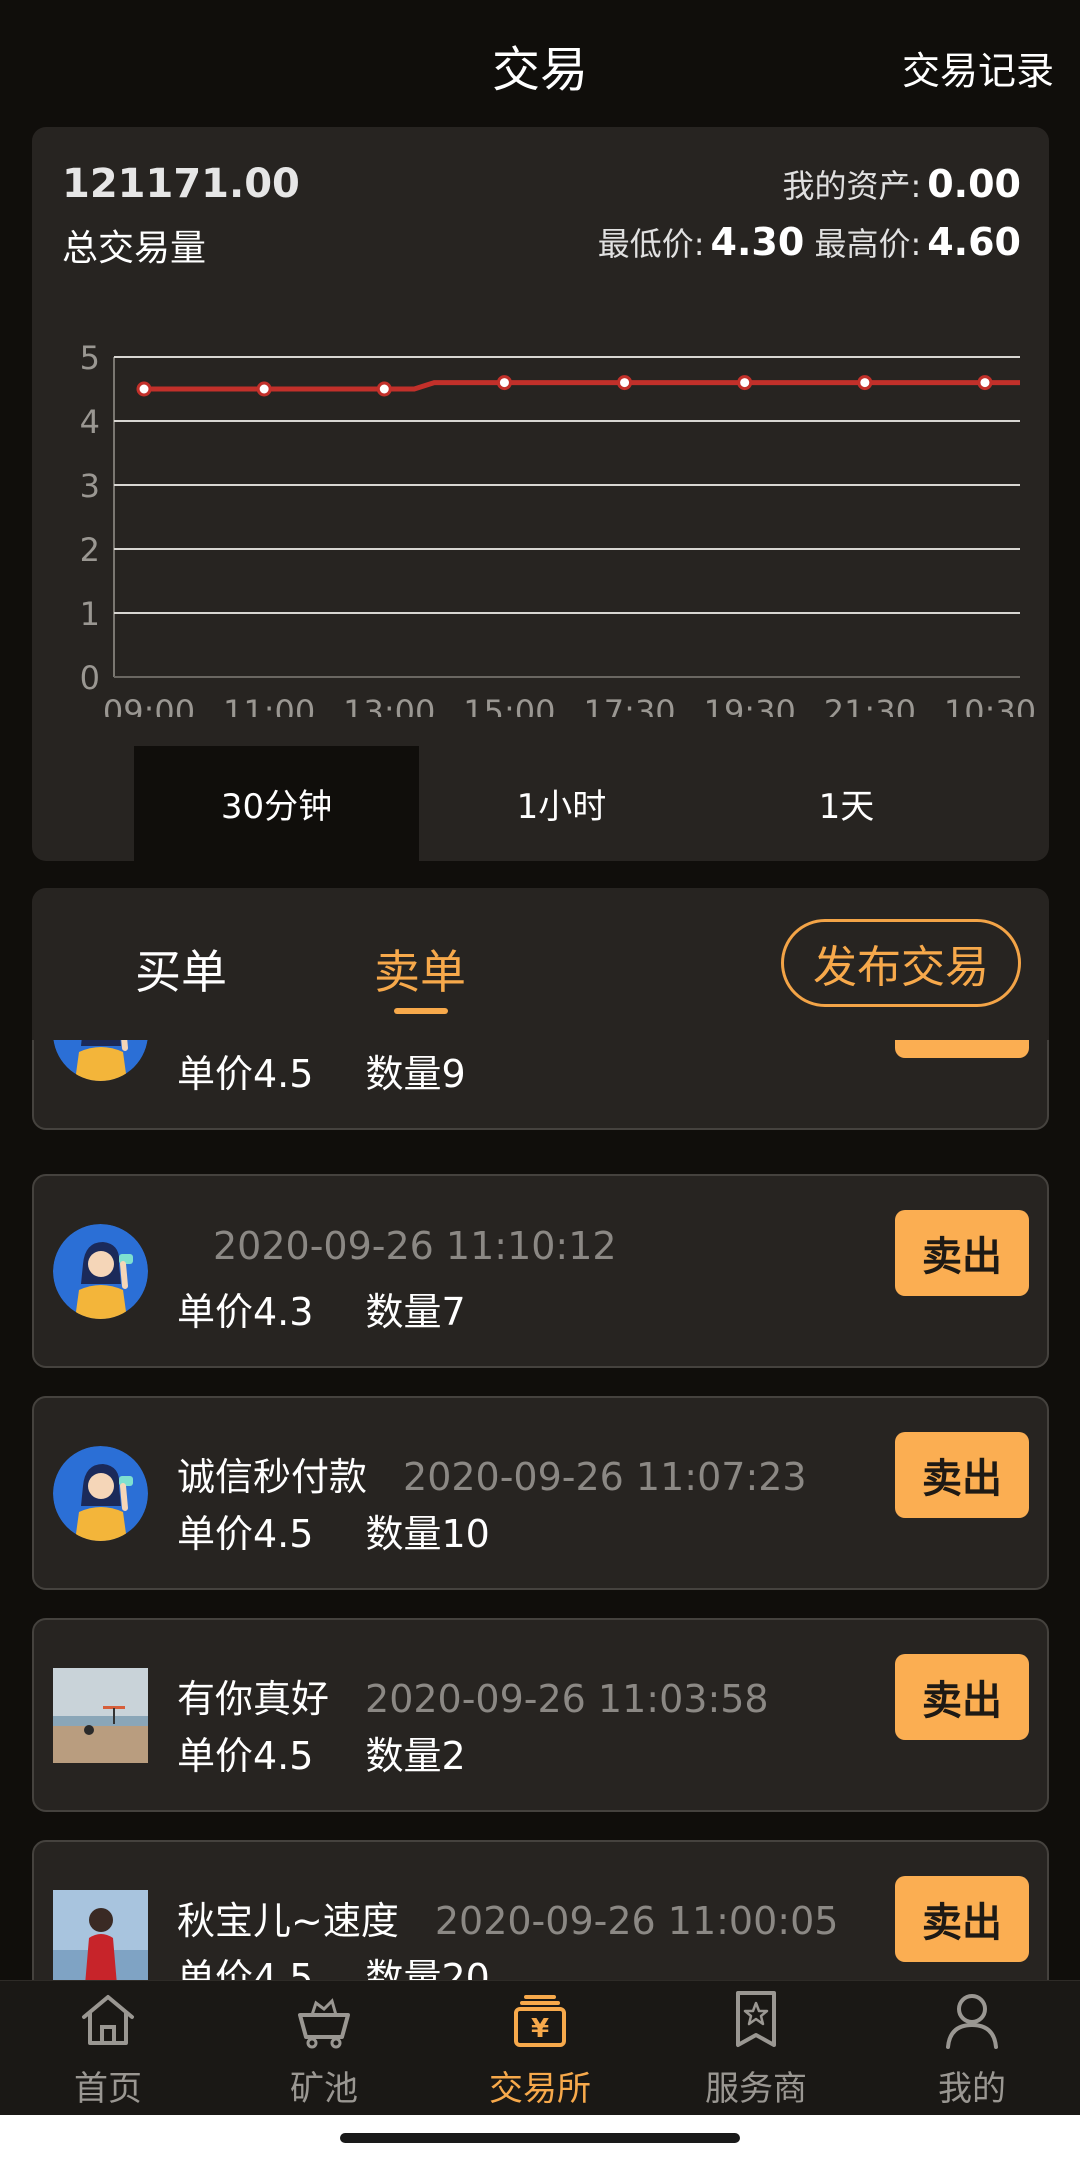  I want to click on quantity: 数量9, so click(415, 1074).